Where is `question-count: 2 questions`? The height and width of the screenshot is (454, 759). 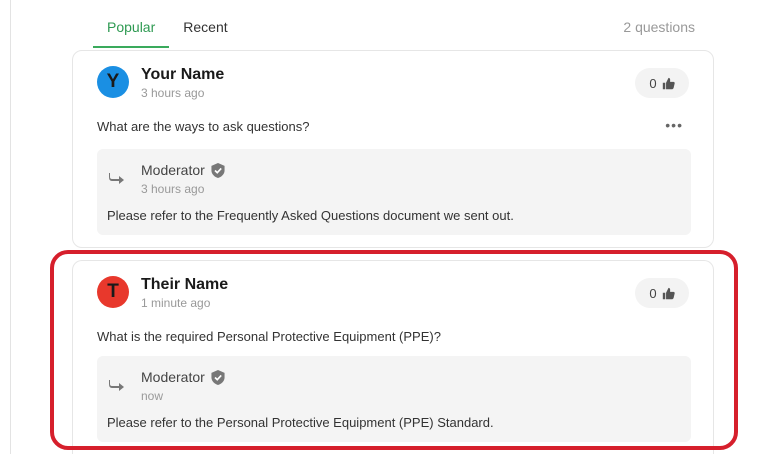
question-count: 2 questions is located at coordinates (659, 27).